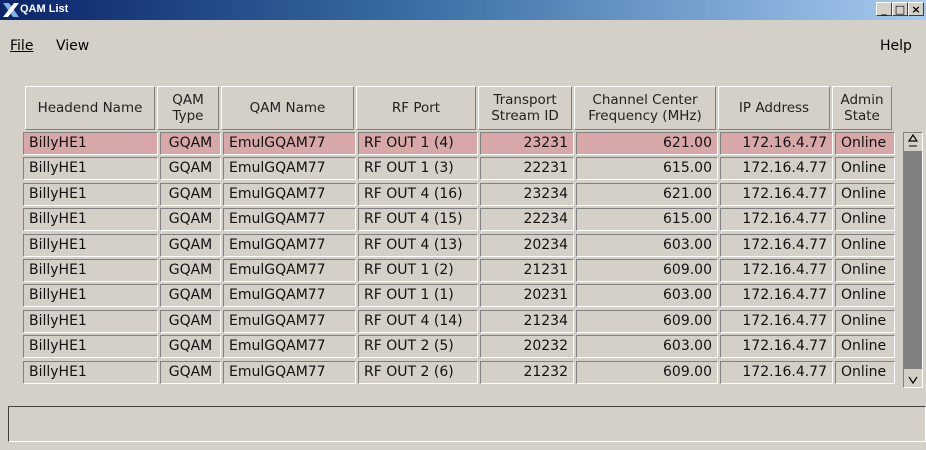 The width and height of the screenshot is (926, 450). What do you see at coordinates (913, 260) in the screenshot?
I see `vertical-scrollbar` at bounding box center [913, 260].